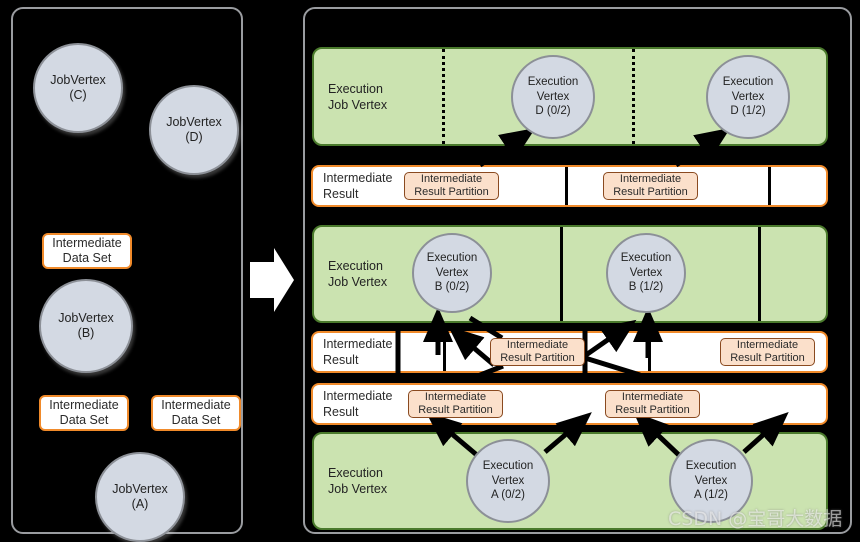  What do you see at coordinates (508, 481) in the screenshot?
I see `execution-vertex-a-0: Execution Vertex A (0/2)` at bounding box center [508, 481].